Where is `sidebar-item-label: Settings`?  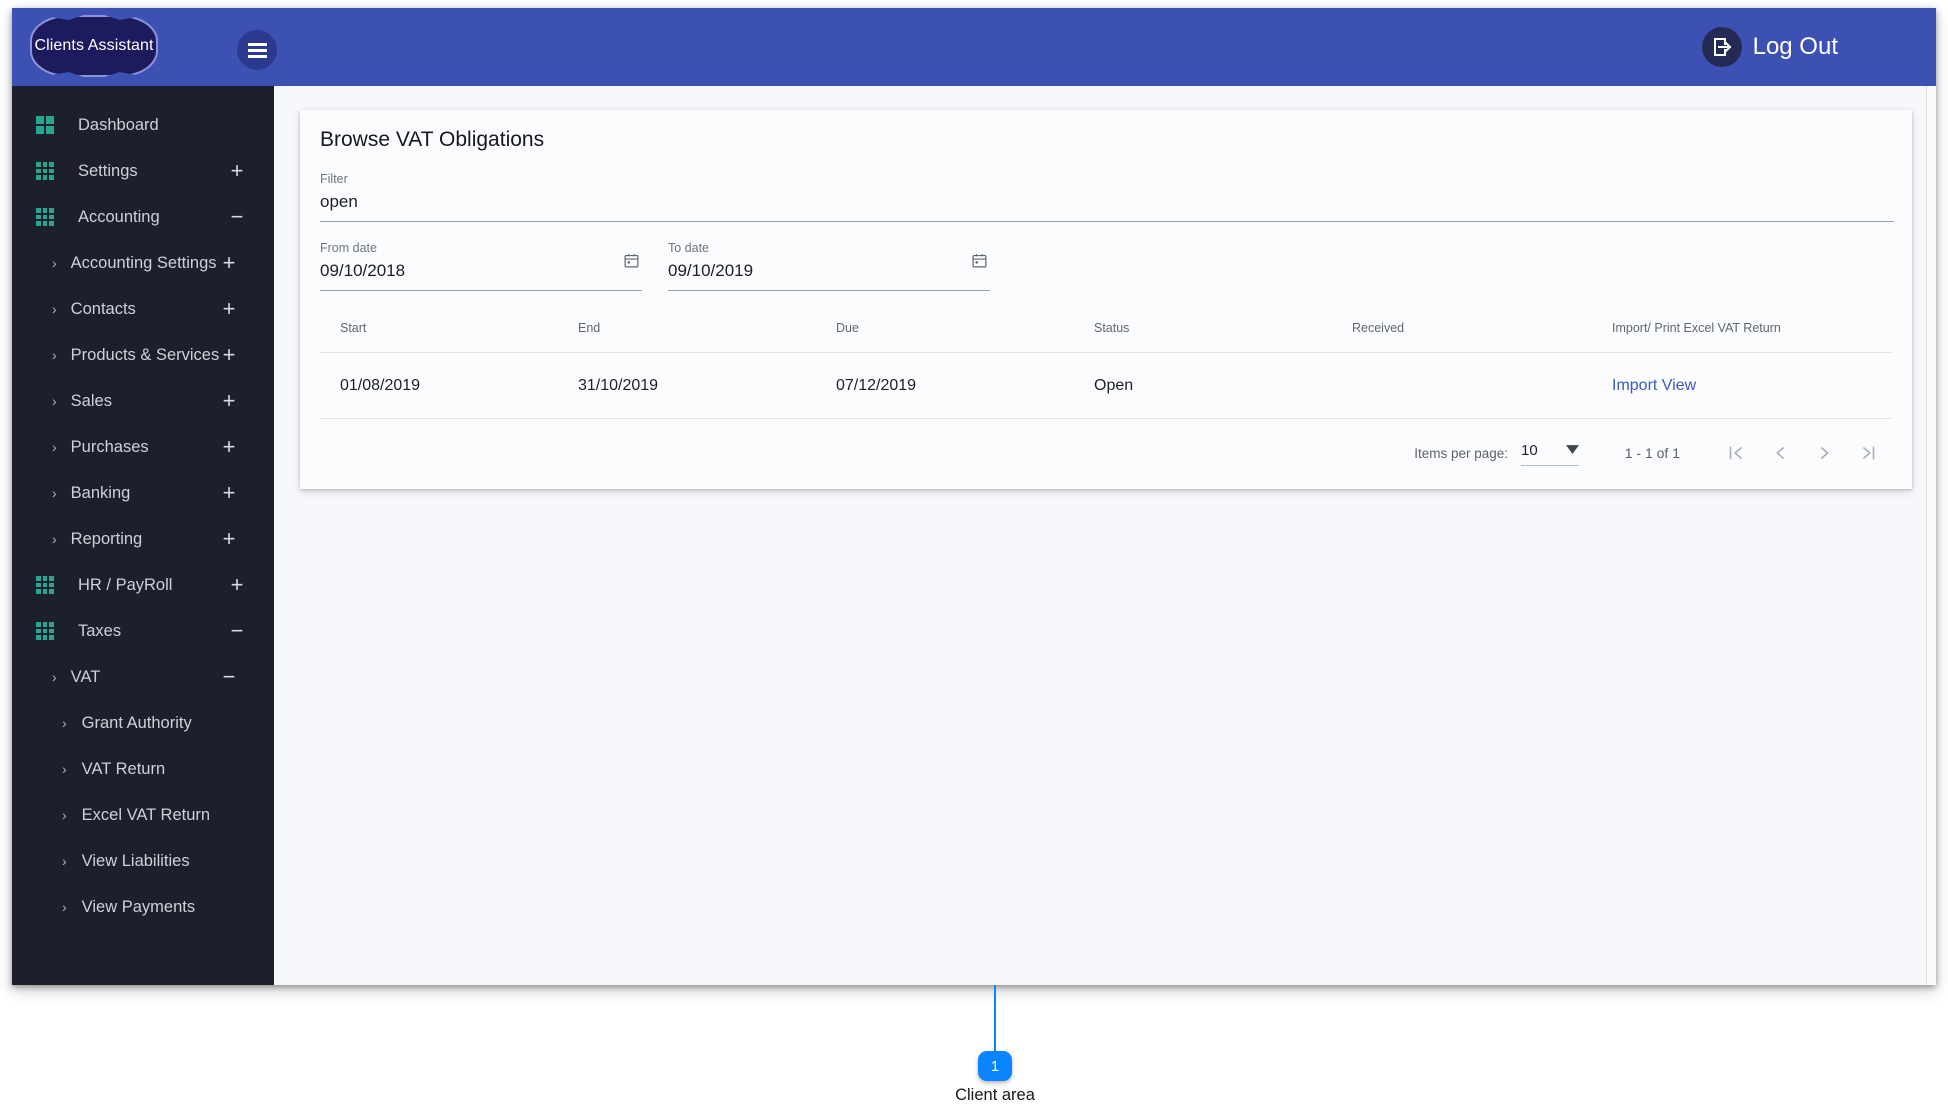
sidebar-item-label: Settings is located at coordinates (108, 170).